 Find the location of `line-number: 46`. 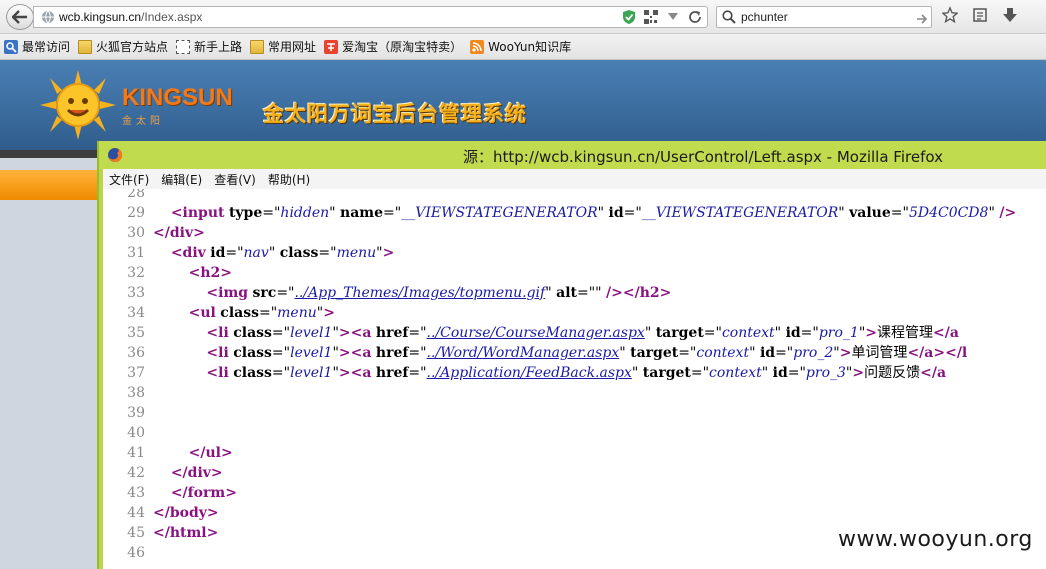

line-number: 46 is located at coordinates (136, 553).